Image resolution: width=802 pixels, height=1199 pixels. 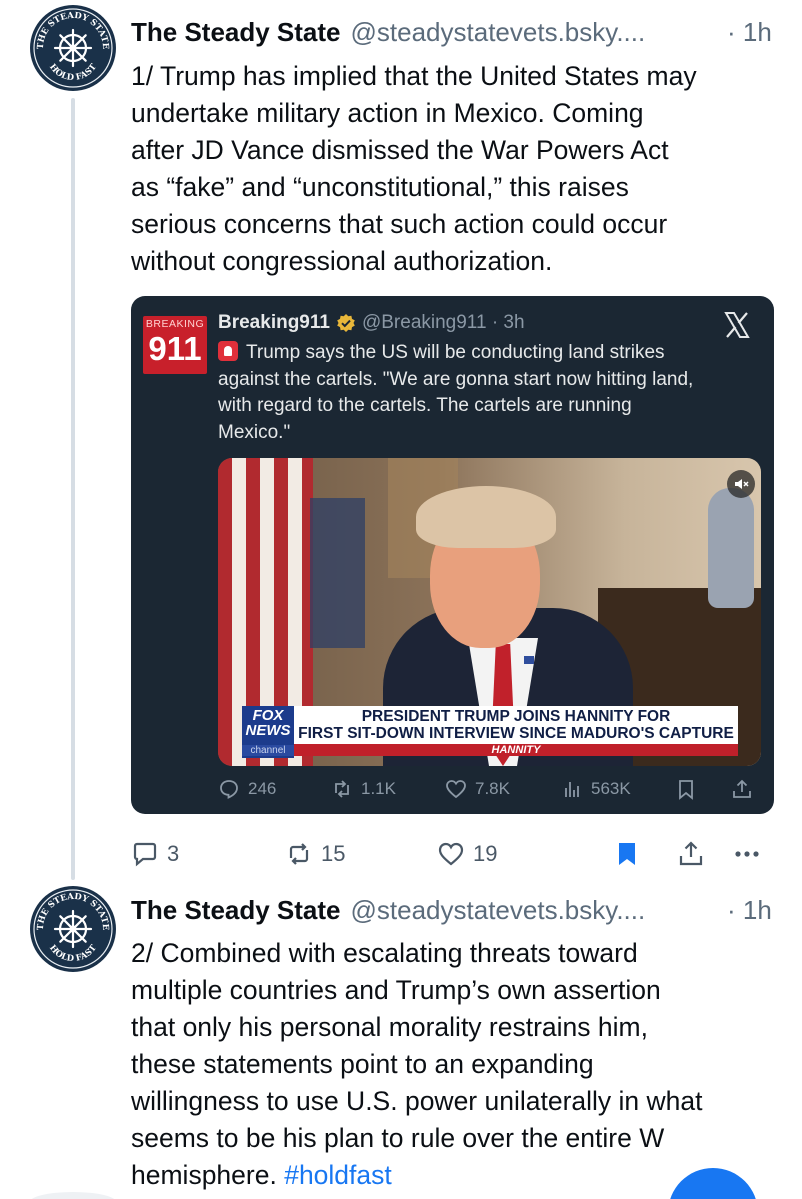 What do you see at coordinates (268, 715) in the screenshot?
I see `network-line1: FOX` at bounding box center [268, 715].